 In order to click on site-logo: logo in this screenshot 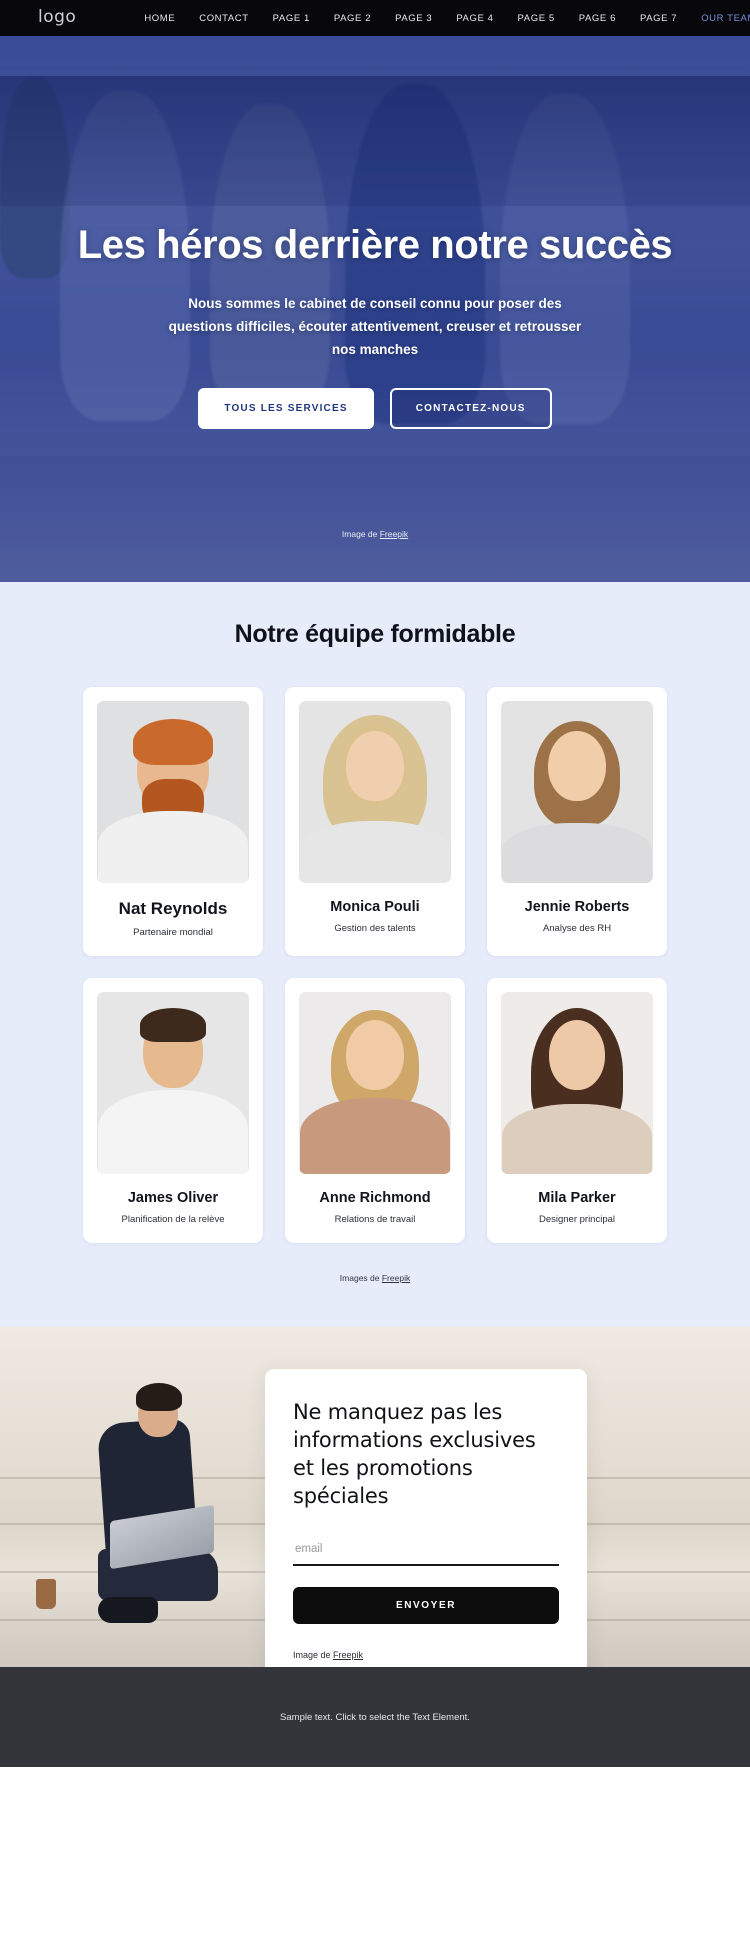, I will do `click(57, 17)`.